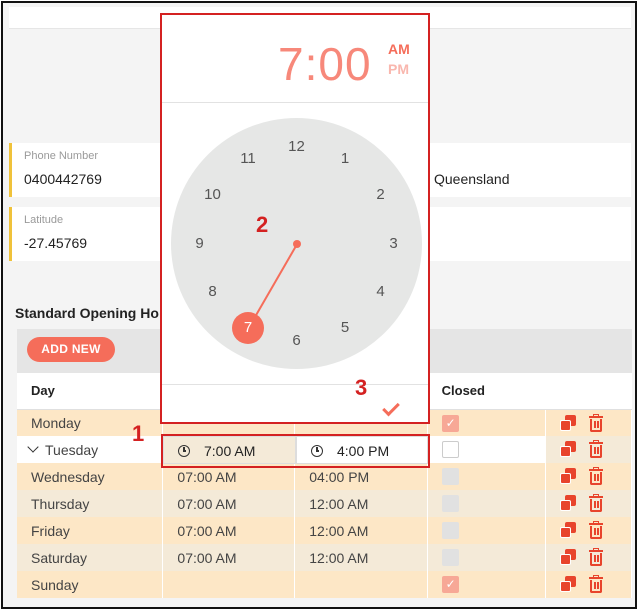 This screenshot has height=611, width=639. I want to click on dial-hour-11: 11, so click(248, 159).